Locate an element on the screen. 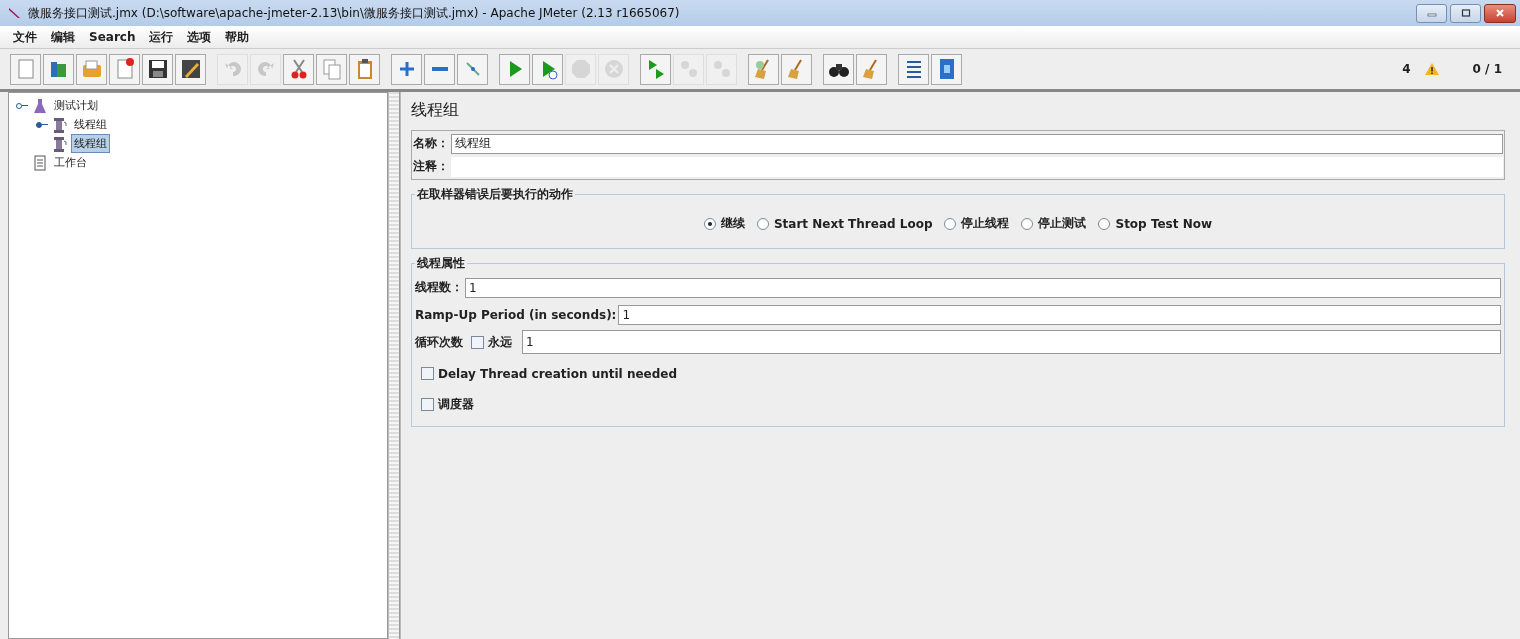  name-label: 名称： is located at coordinates (431, 143).